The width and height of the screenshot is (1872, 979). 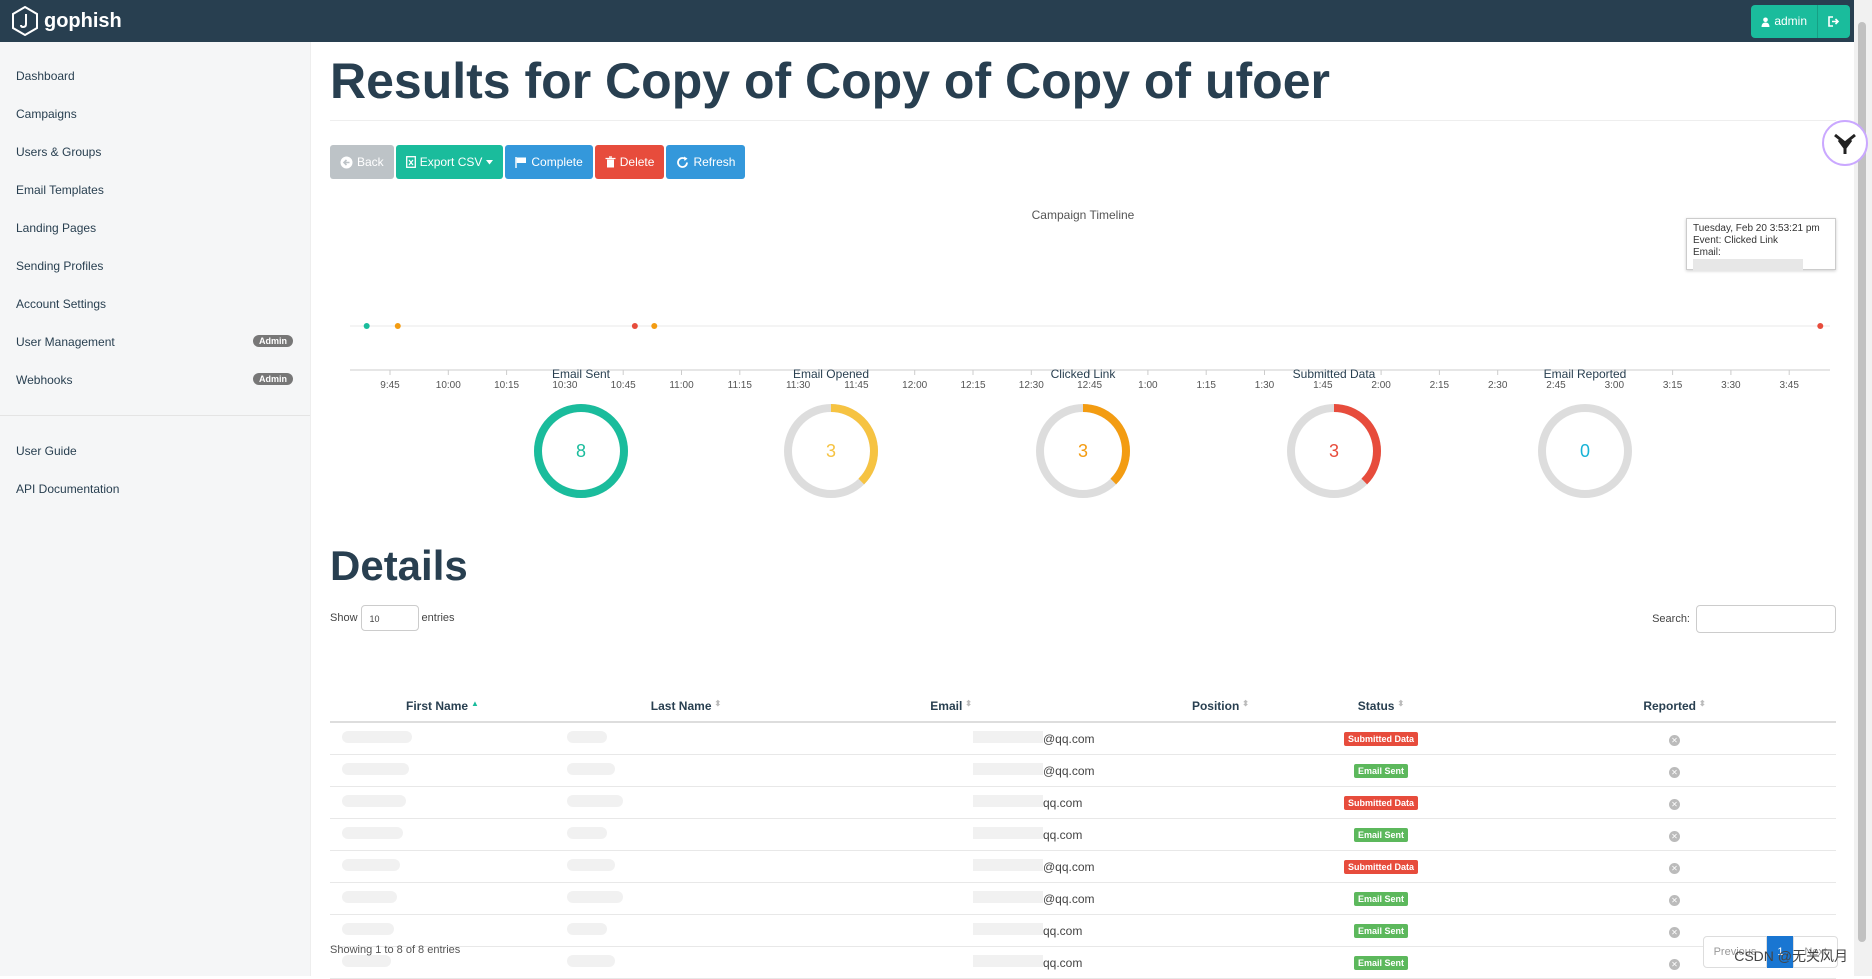 What do you see at coordinates (714, 162) in the screenshot?
I see `refresh-label: Refresh` at bounding box center [714, 162].